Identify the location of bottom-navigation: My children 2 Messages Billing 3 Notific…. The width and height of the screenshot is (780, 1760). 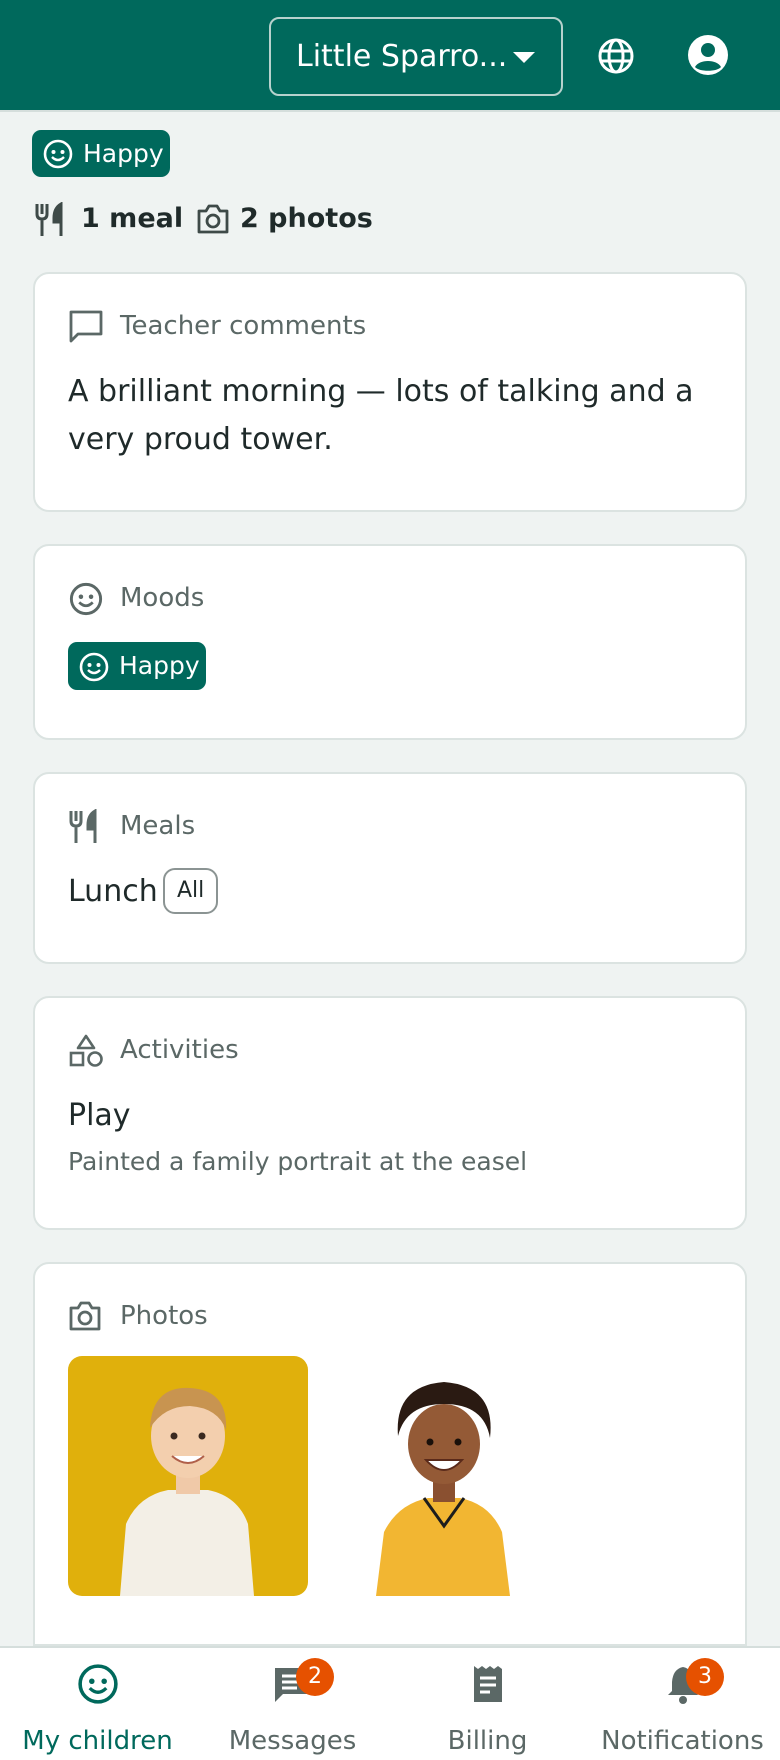
(390, 1703).